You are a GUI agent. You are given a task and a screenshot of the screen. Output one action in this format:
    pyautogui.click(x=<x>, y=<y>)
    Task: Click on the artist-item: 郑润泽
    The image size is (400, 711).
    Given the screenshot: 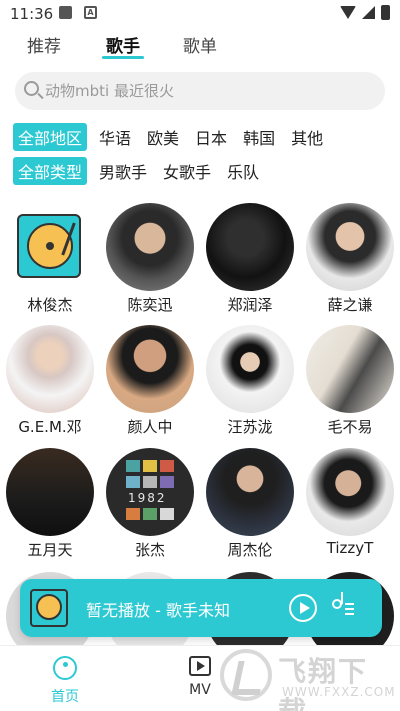 What is the action you would take?
    pyautogui.click(x=250, y=259)
    